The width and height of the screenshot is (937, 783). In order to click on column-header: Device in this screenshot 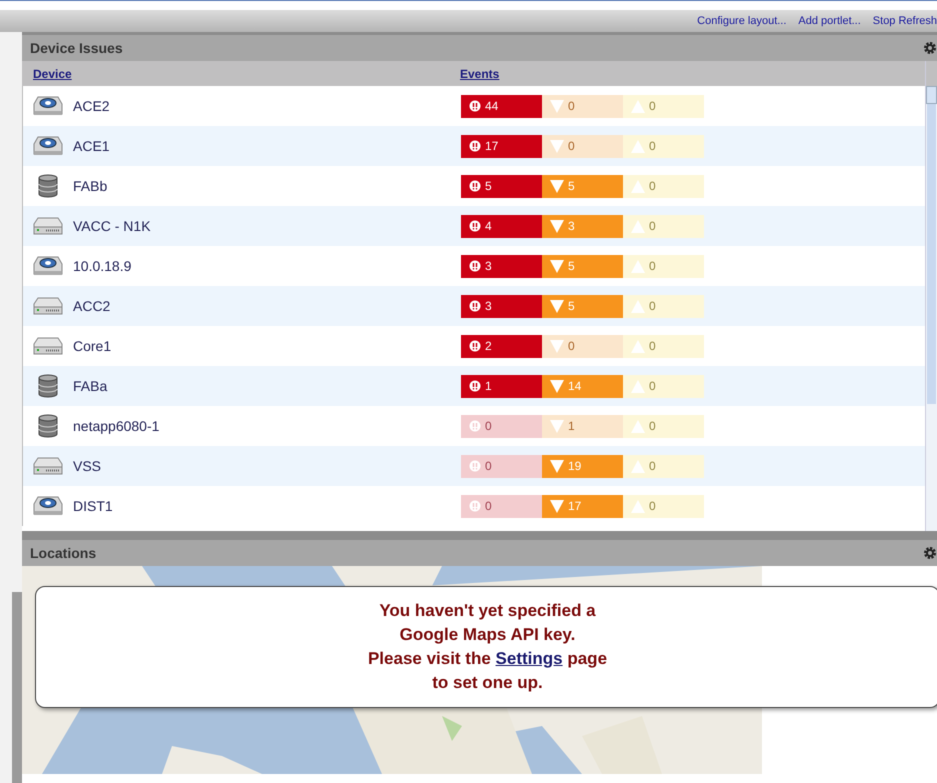, I will do `click(241, 73)`.